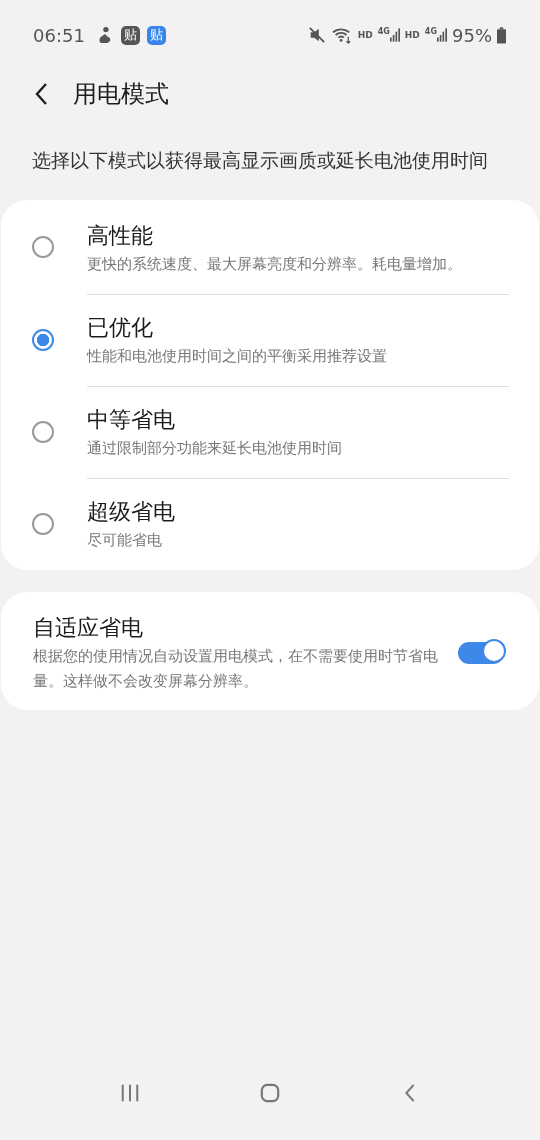 The image size is (540, 1140). Describe the element at coordinates (235, 669) in the screenshot. I see `setting-description: 根据您的使用情况自动设置用电模式，在不需要使用时节省电量。这样做不会改变屏幕分辨率。` at that location.